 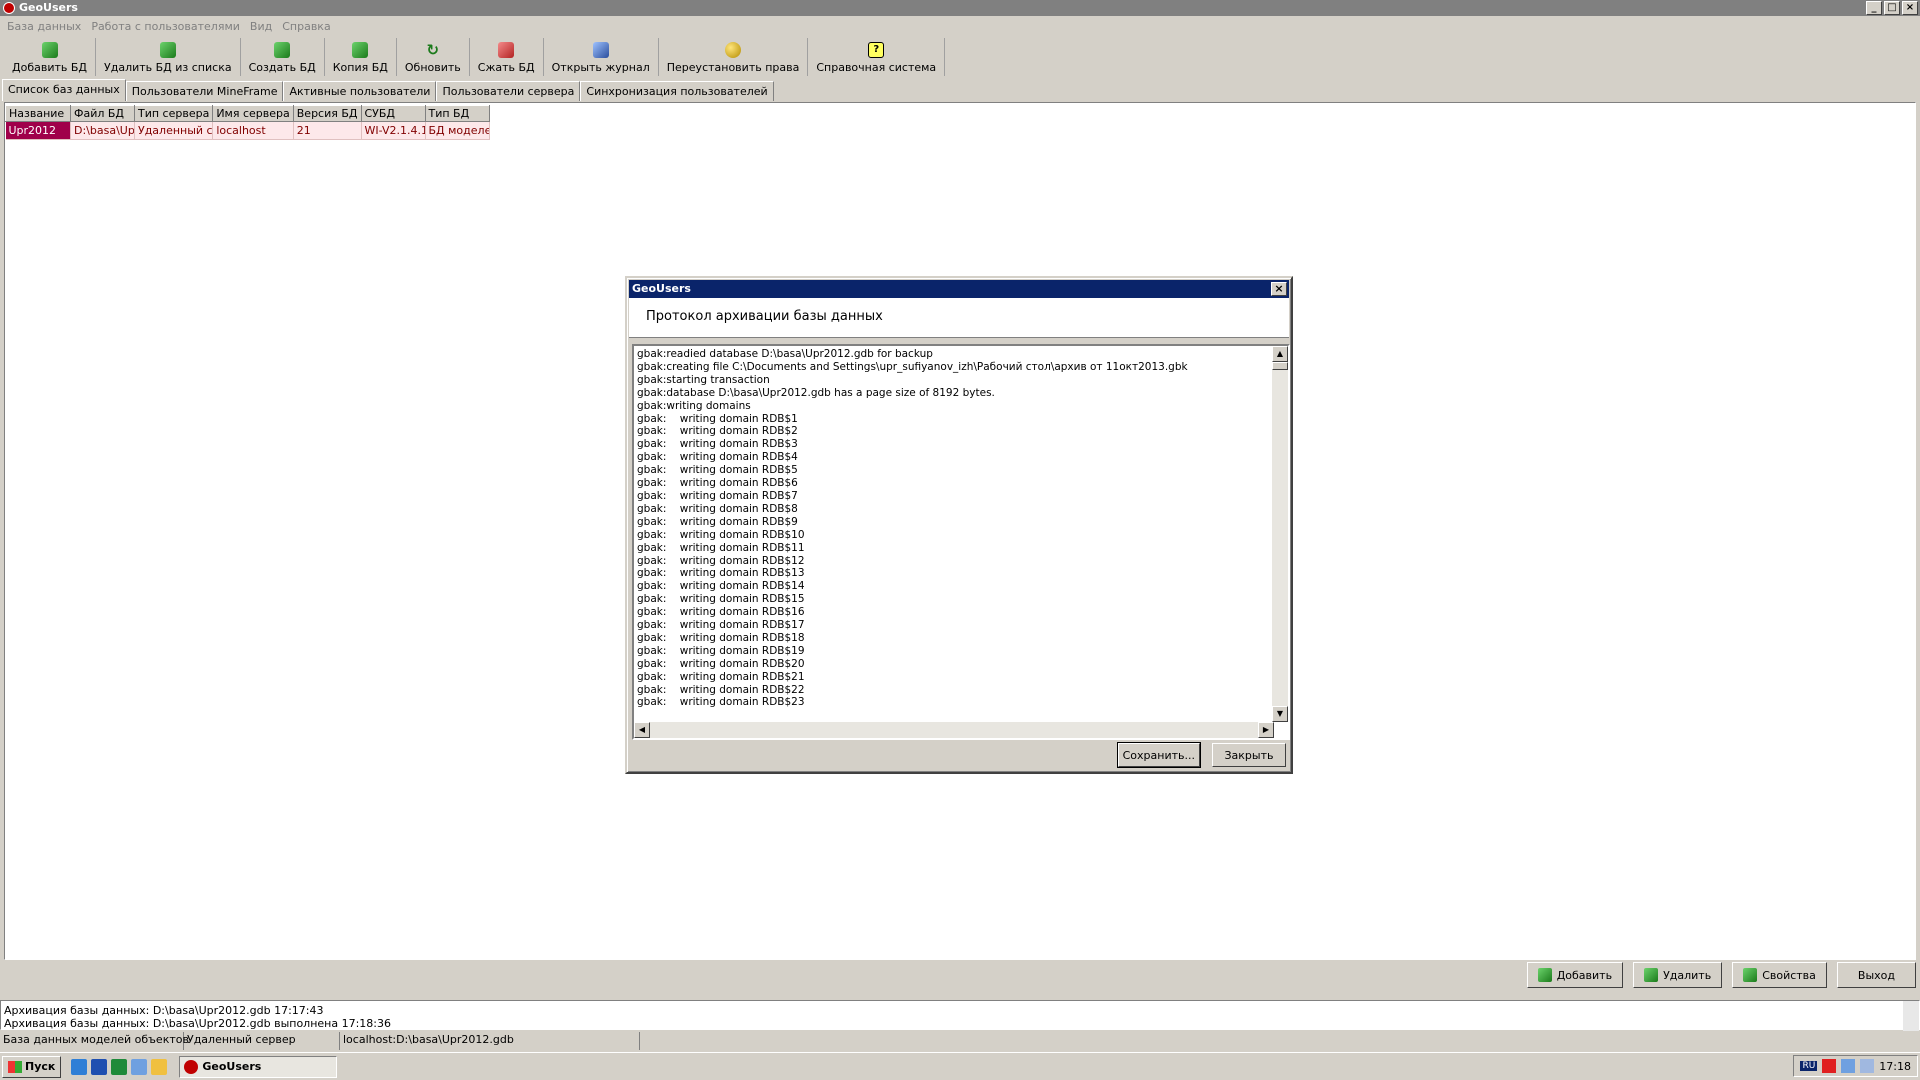 What do you see at coordinates (44, 27) in the screenshot?
I see `menu-database: База данных` at bounding box center [44, 27].